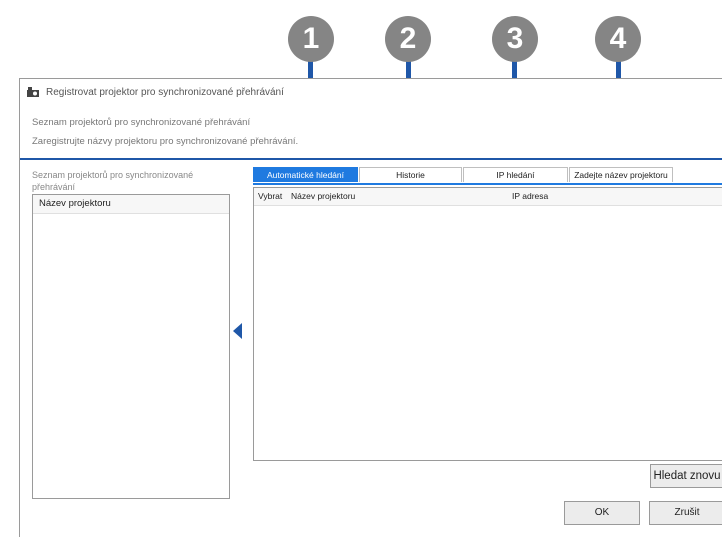 The height and width of the screenshot is (537, 722). What do you see at coordinates (515, 174) in the screenshot?
I see `tab-ip-search: IP hledání` at bounding box center [515, 174].